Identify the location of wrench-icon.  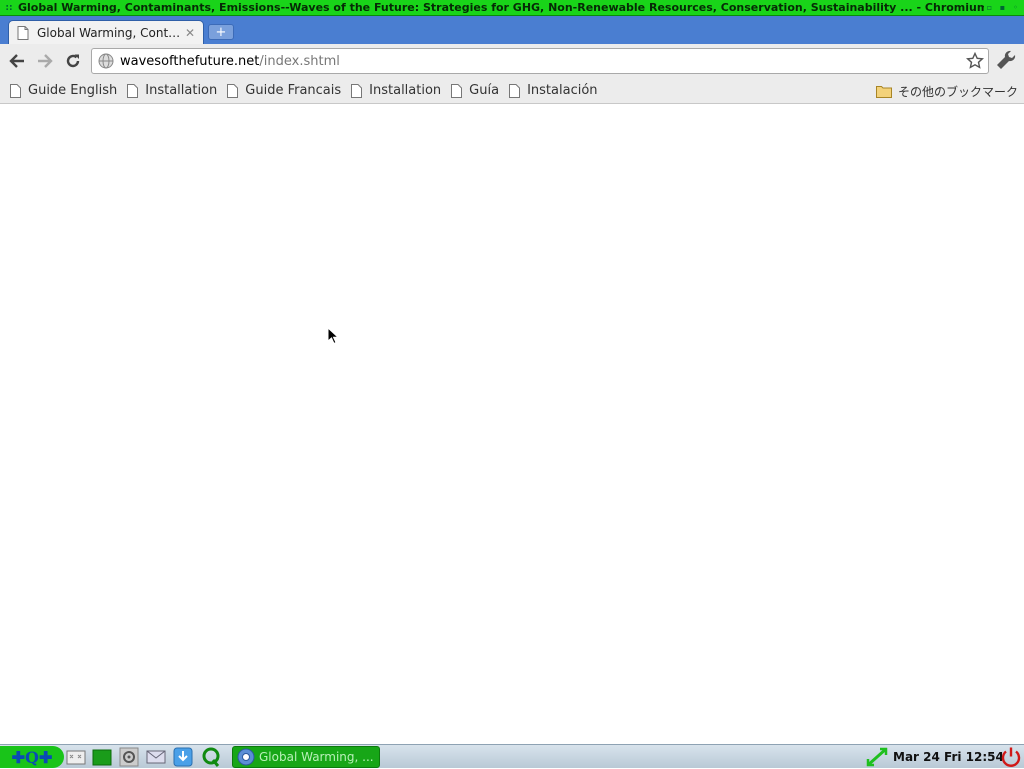
(1007, 61).